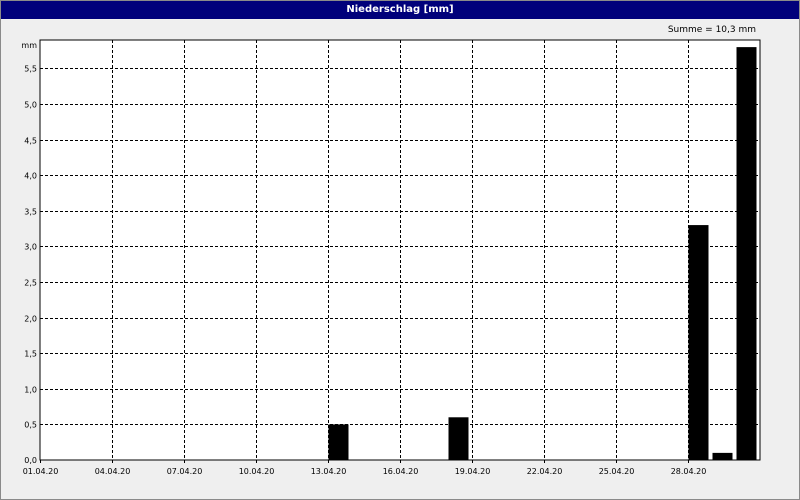 The height and width of the screenshot is (500, 800). What do you see at coordinates (689, 471) in the screenshot?
I see `x-tick-label: 28.04.20` at bounding box center [689, 471].